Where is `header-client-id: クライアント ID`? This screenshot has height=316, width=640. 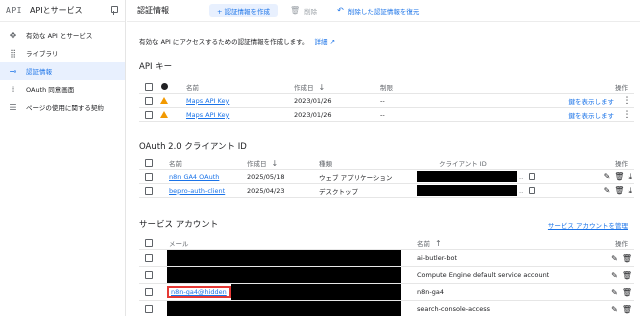
header-client-id: クライアント ID is located at coordinates (463, 163).